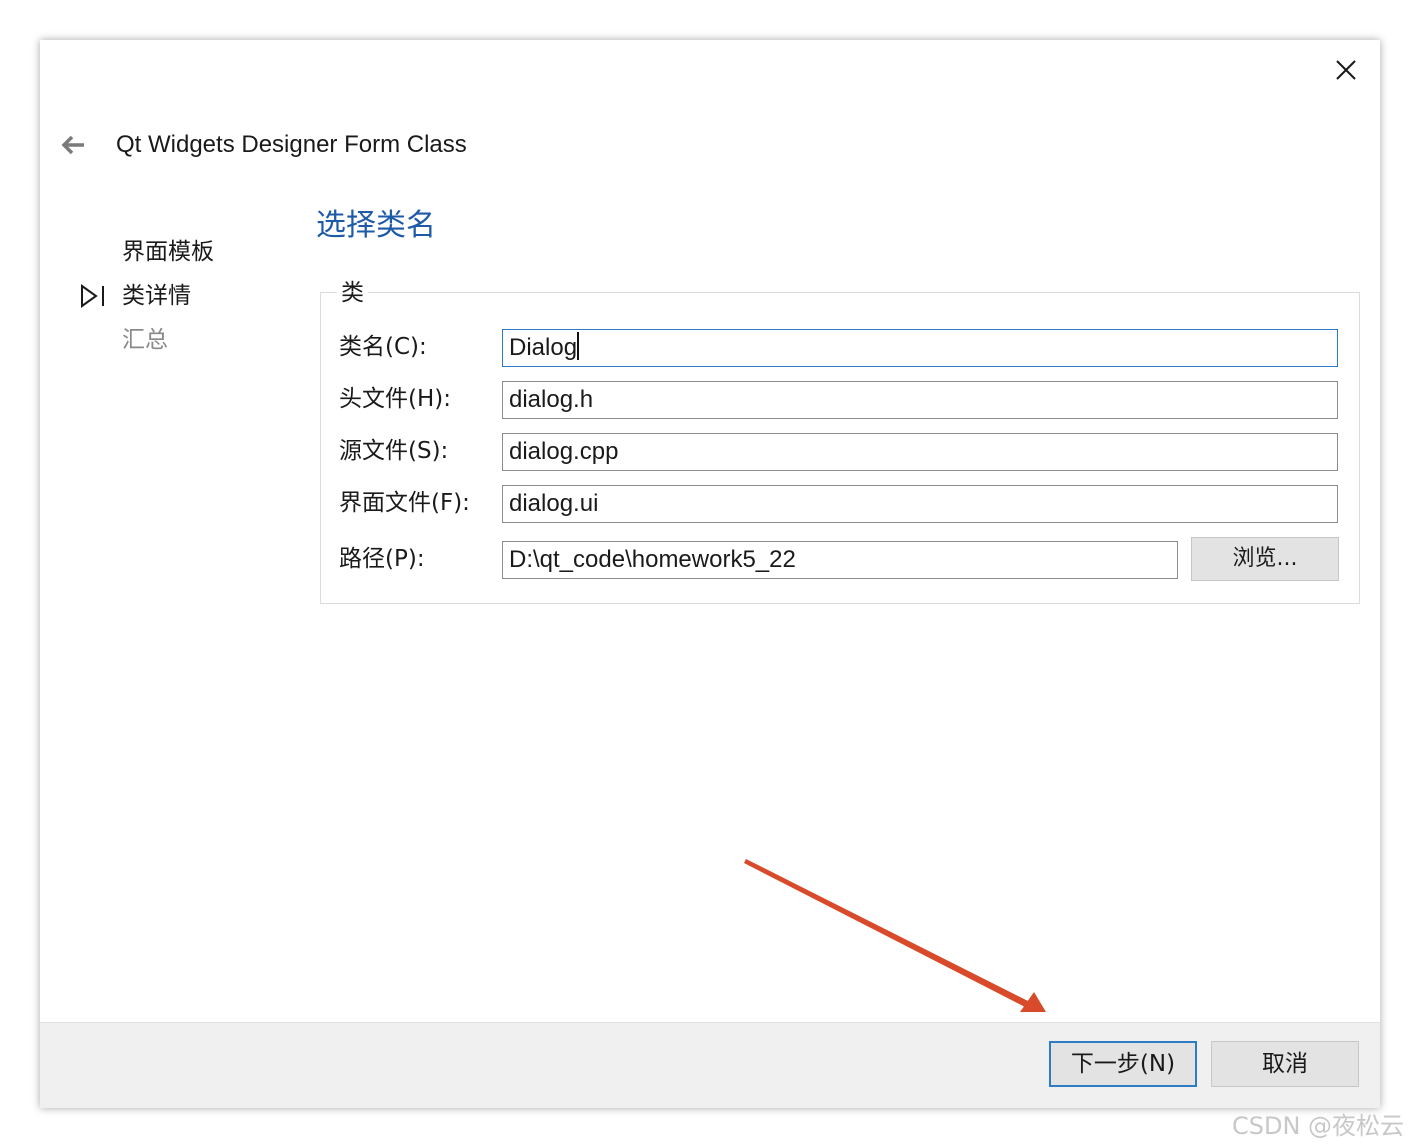 The width and height of the screenshot is (1420, 1148). Describe the element at coordinates (376, 225) in the screenshot. I see `page-title: 选择类名` at that location.